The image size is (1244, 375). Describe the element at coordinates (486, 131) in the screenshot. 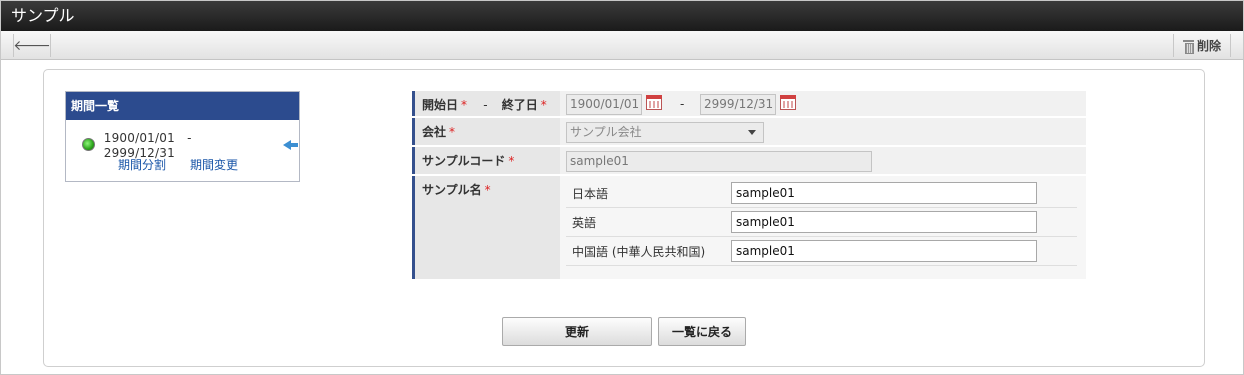

I see `company-label: 会社 *` at that location.